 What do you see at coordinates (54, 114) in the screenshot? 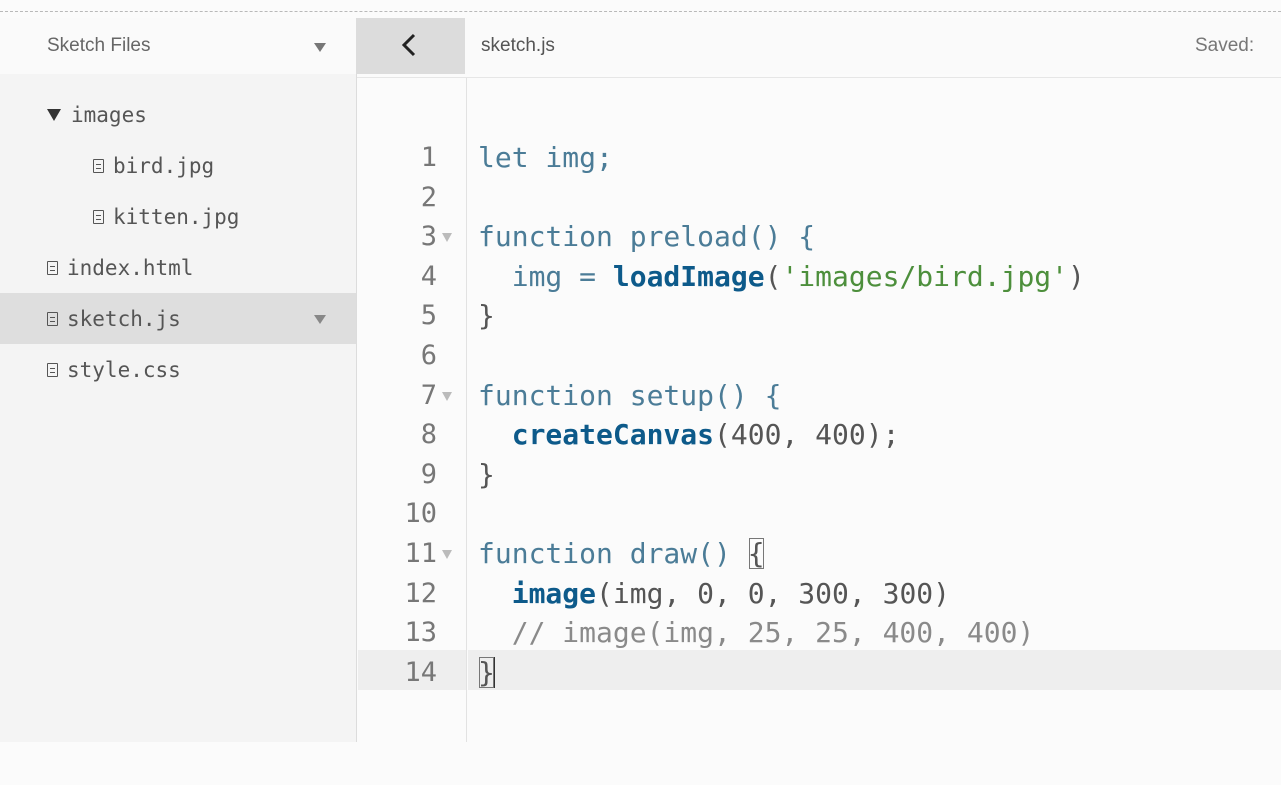
I see `folder-expanded-icon` at bounding box center [54, 114].